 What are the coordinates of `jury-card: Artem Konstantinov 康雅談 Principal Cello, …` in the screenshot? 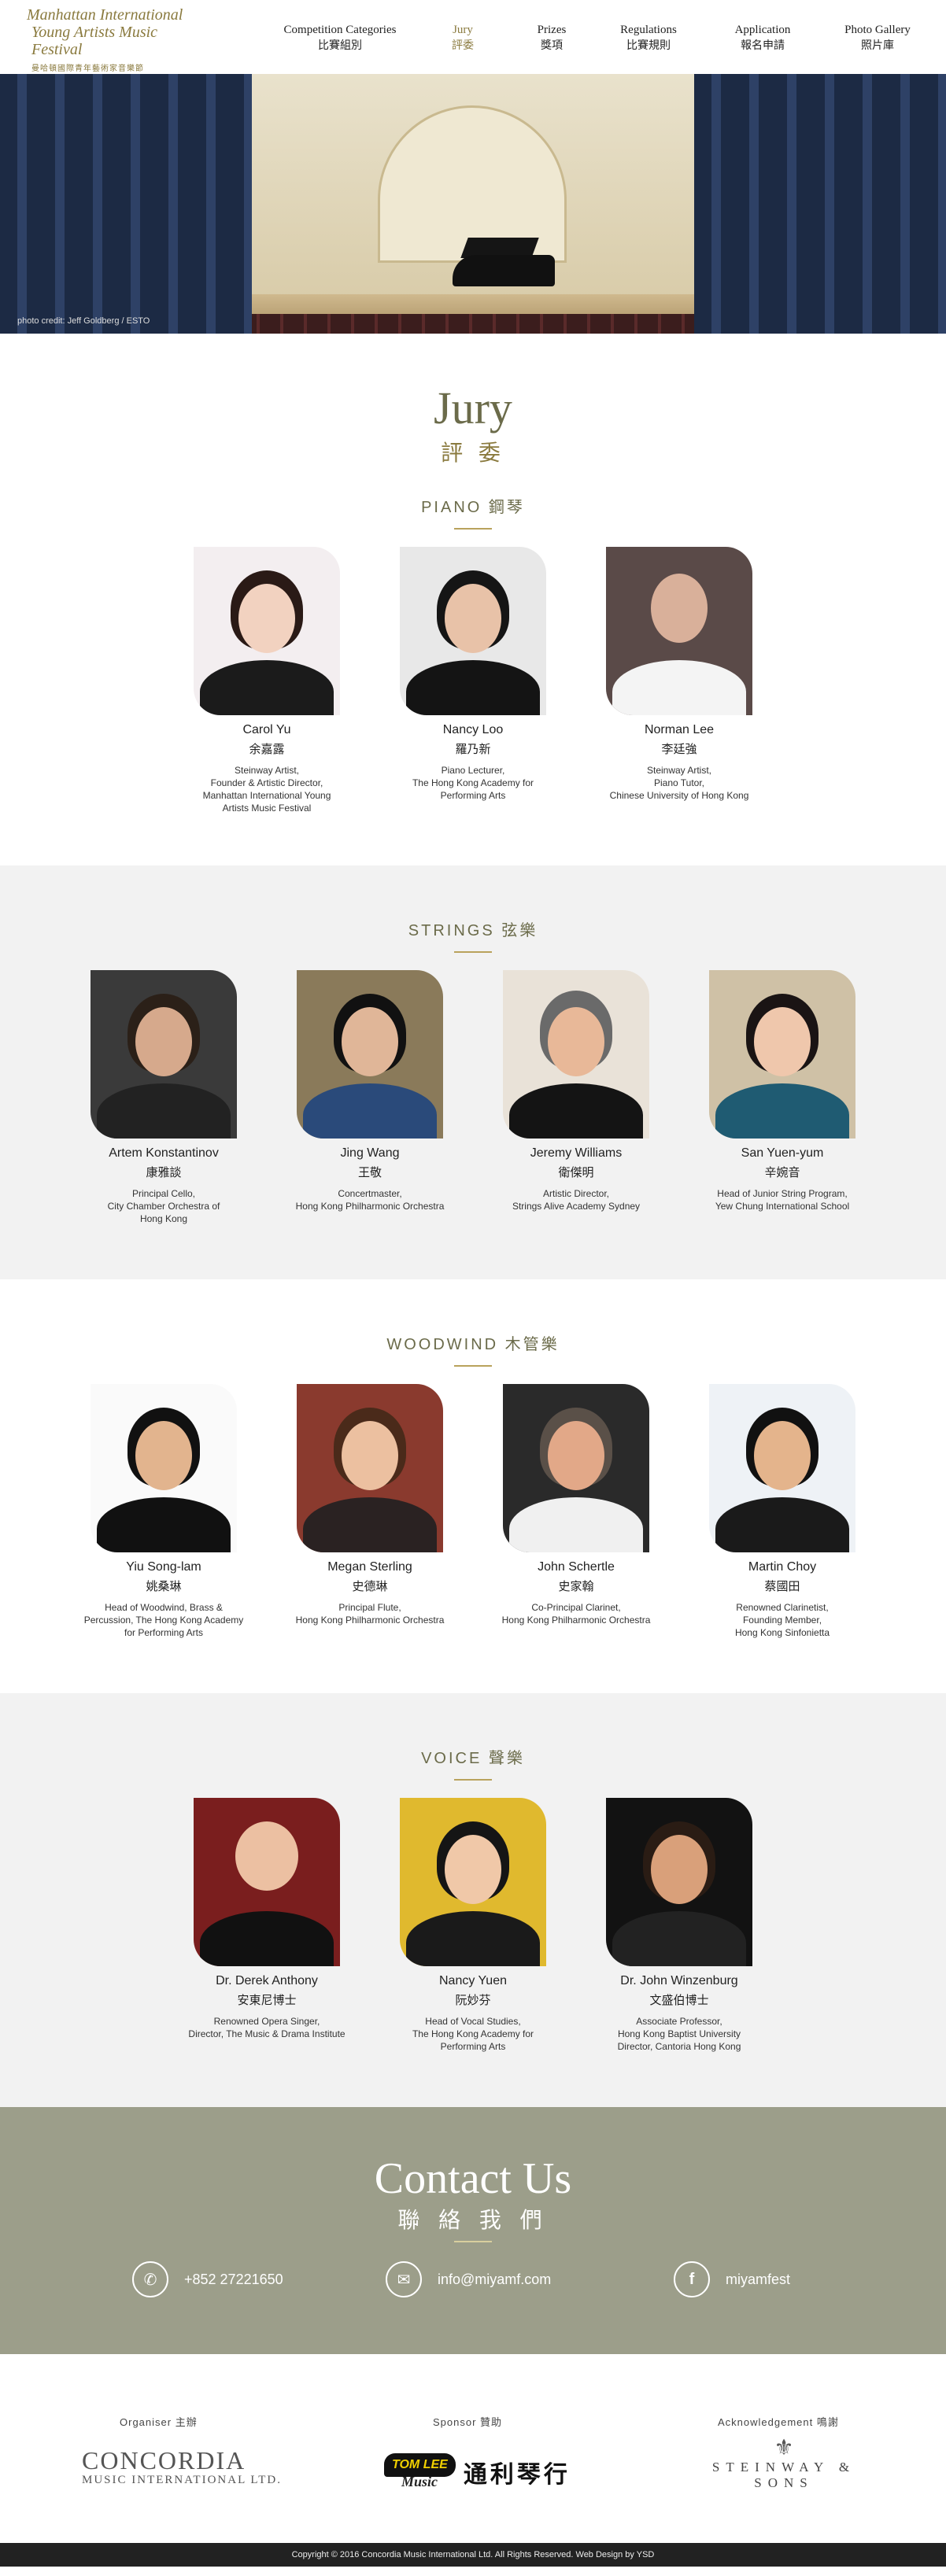 It's located at (164, 1097).